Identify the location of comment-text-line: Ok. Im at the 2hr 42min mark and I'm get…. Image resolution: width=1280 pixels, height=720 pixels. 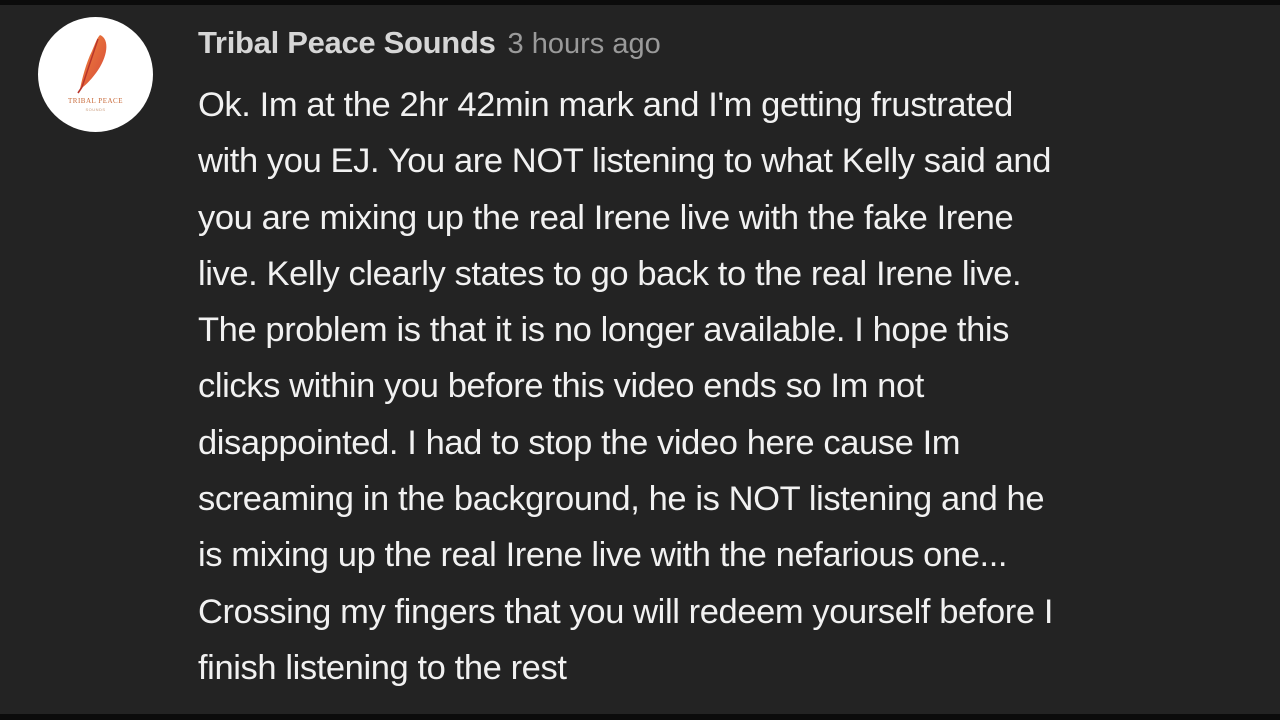
(605, 105).